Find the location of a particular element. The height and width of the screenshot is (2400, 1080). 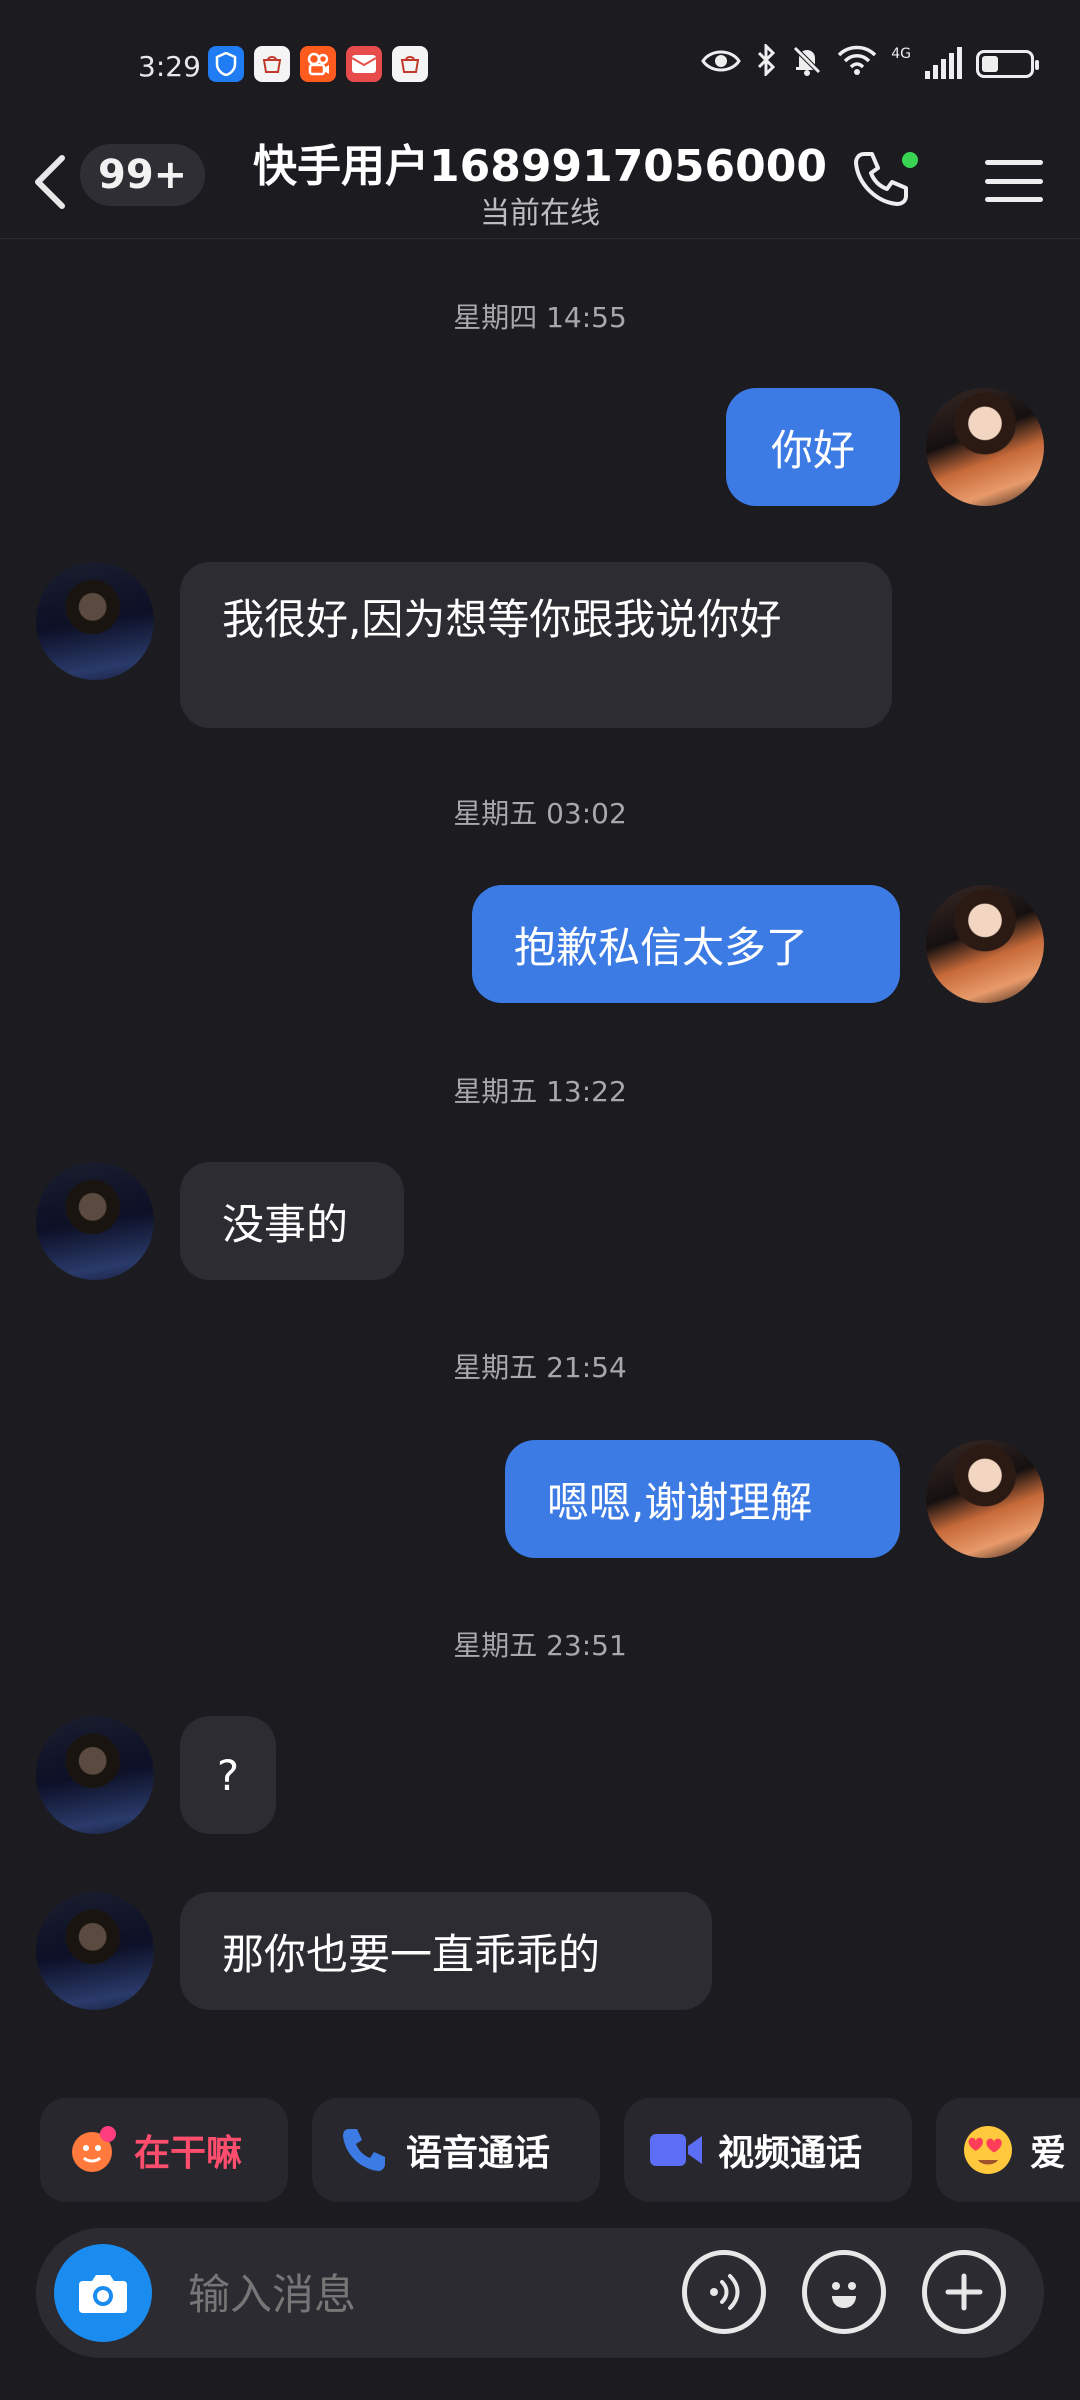

status-bar: 3:29 4G is located at coordinates (540, 65).